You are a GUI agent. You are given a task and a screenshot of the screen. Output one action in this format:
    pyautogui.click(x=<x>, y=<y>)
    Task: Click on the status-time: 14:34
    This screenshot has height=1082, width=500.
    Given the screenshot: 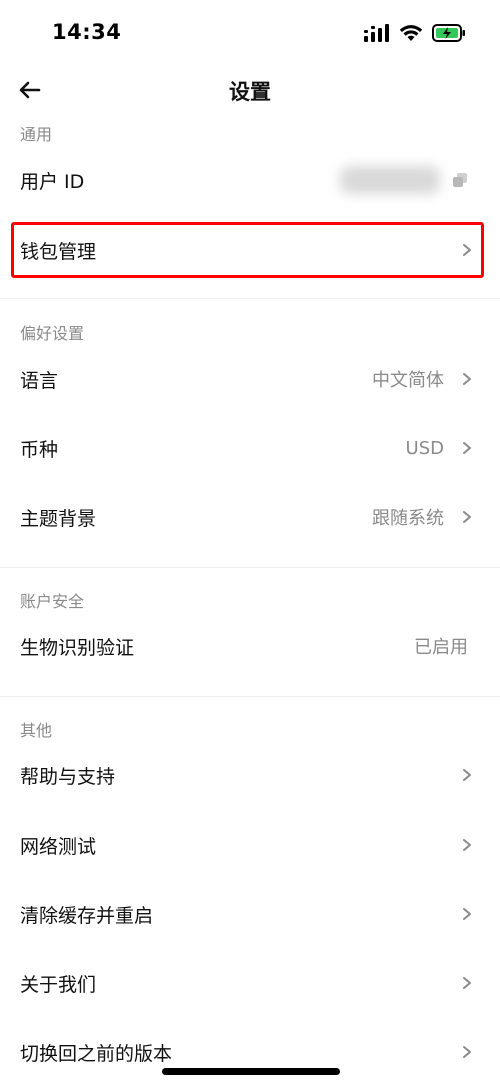 What is the action you would take?
    pyautogui.click(x=87, y=32)
    